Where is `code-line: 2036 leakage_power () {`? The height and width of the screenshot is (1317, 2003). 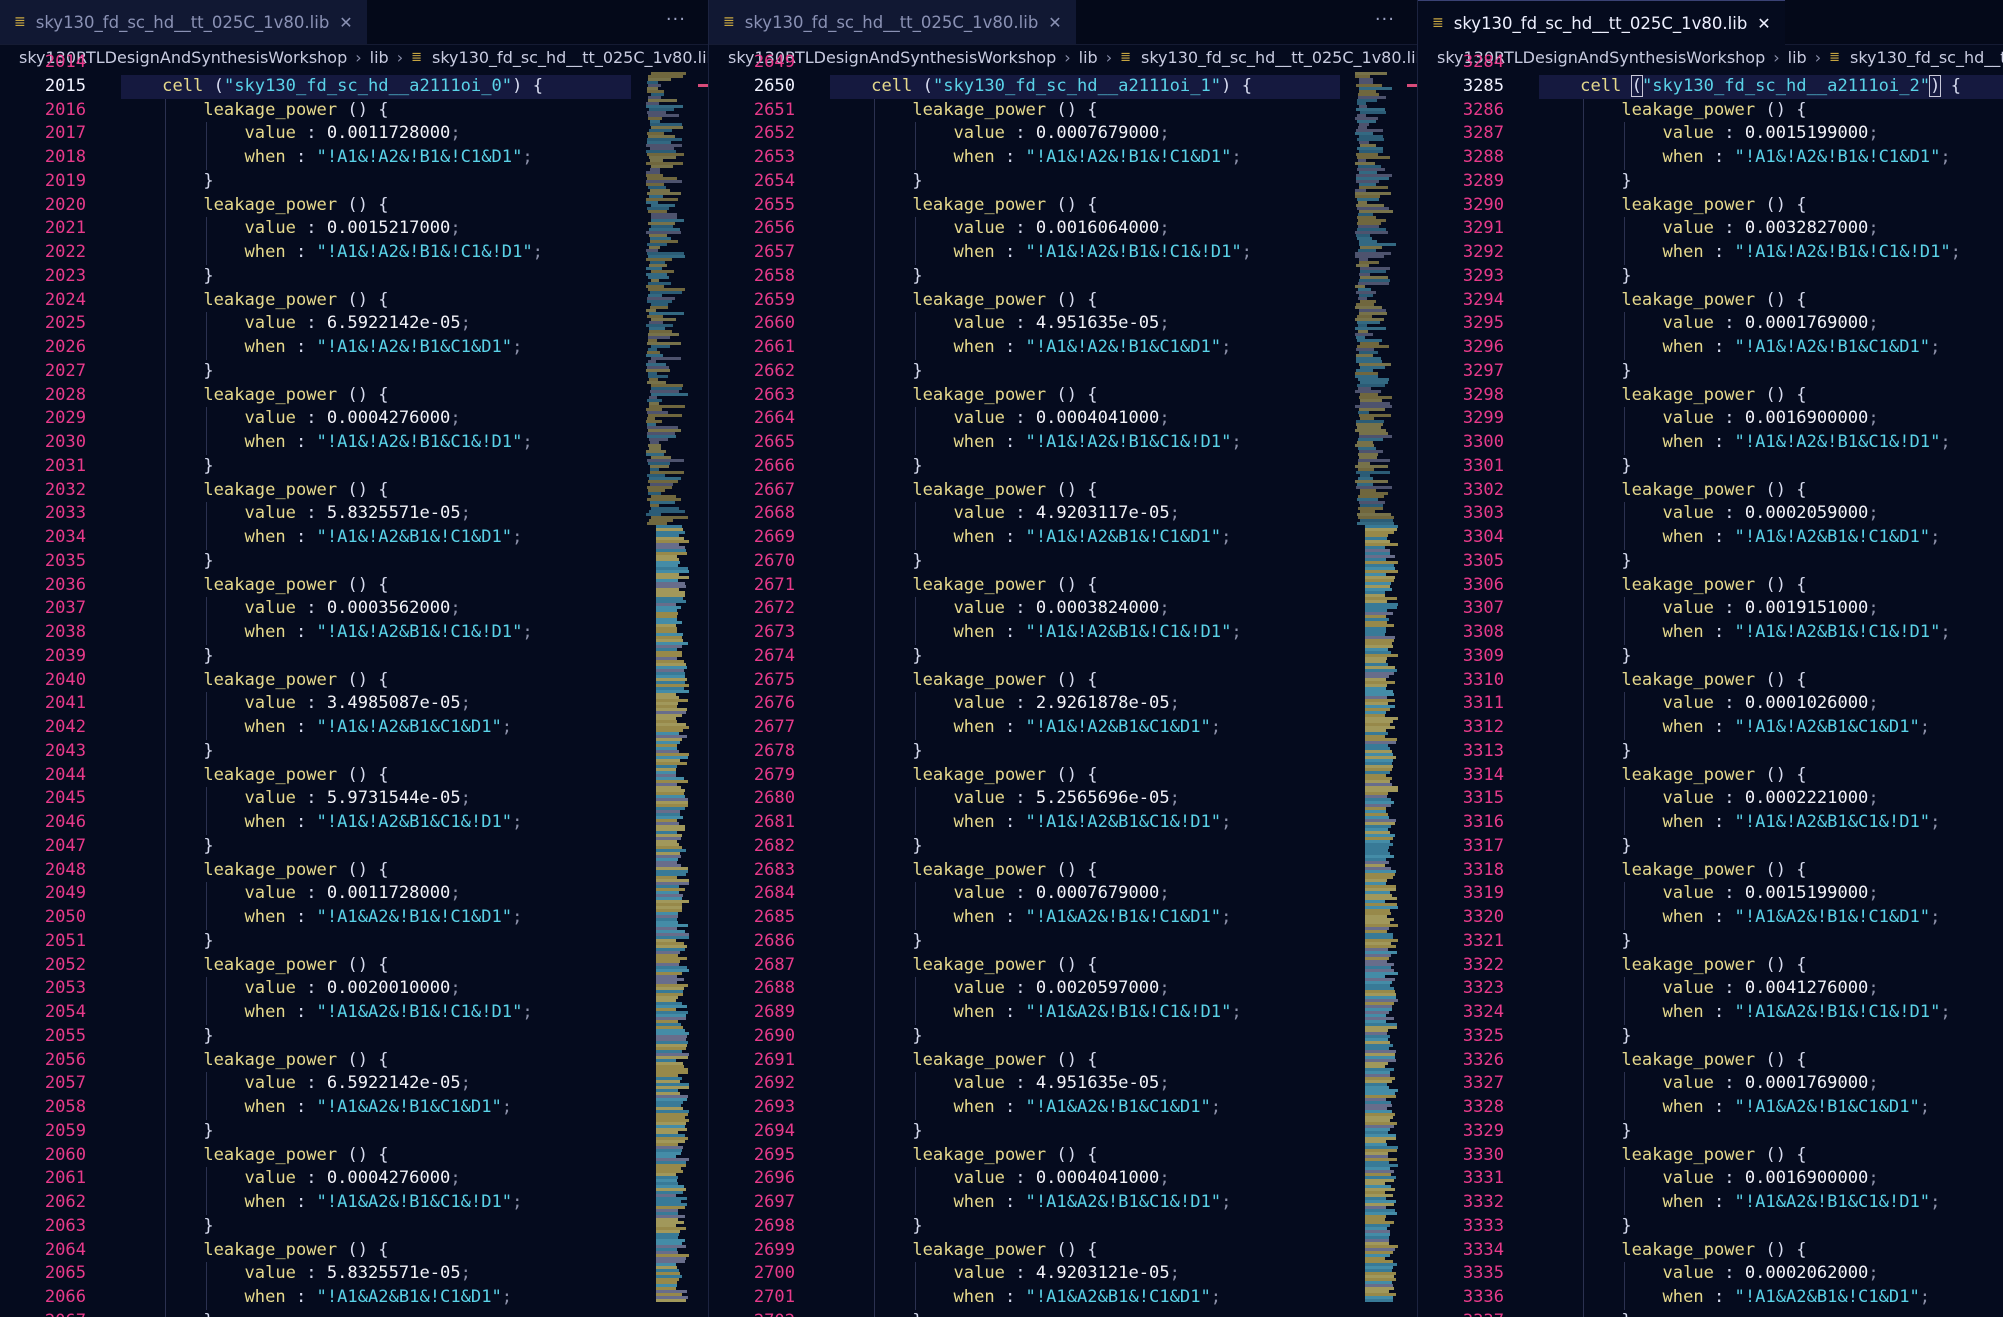 code-line: 2036 leakage_power () { is located at coordinates (354, 585).